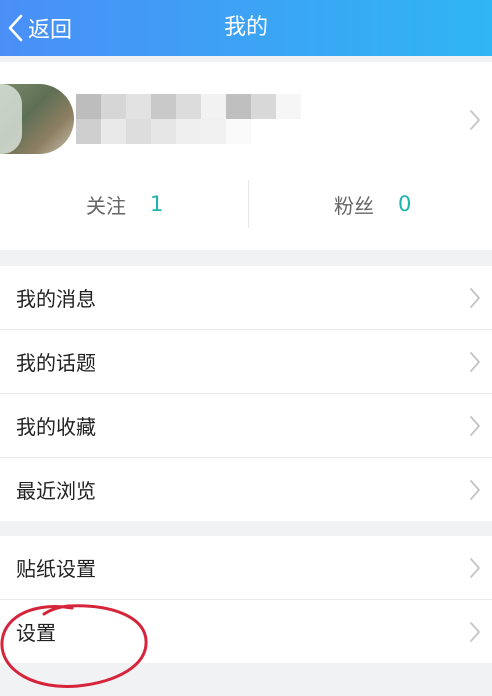 Image resolution: width=492 pixels, height=696 pixels. Describe the element at coordinates (56, 569) in the screenshot. I see `menu-item-label: 贴纸设置` at that location.